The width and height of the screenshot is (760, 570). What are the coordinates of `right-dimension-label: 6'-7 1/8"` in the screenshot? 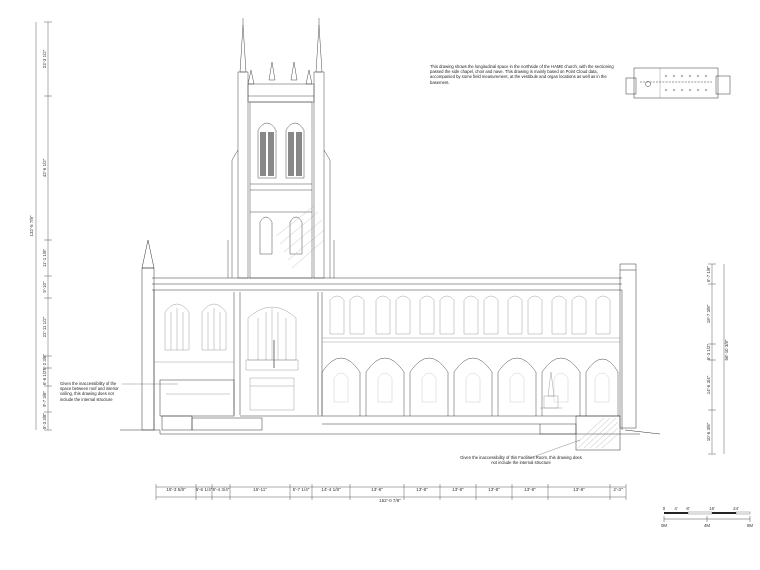 It's located at (708, 274).